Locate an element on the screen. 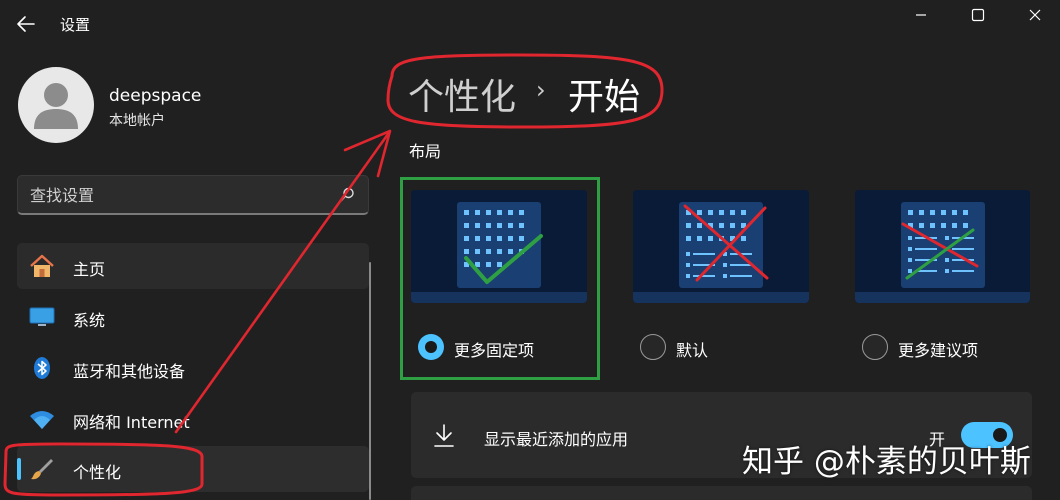 Image resolution: width=1060 pixels, height=500 pixels. arrow-left-icon is located at coordinates (26, 24).